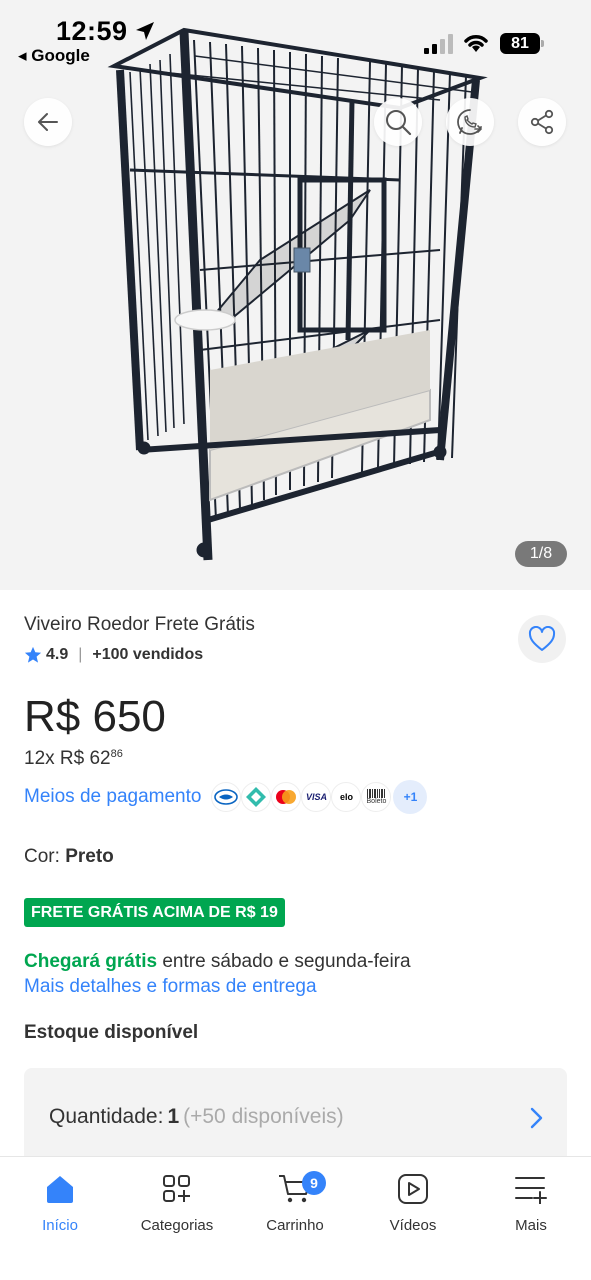  I want to click on nav-label-categories: Categorias, so click(177, 1225).